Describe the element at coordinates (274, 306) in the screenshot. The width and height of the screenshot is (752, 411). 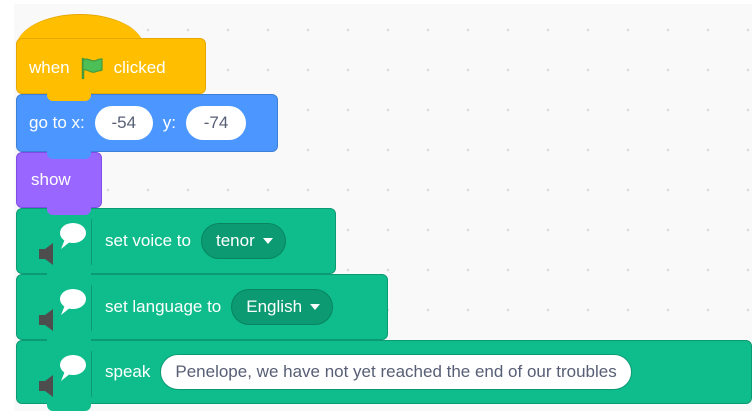
I see `language-dropdown-value: English` at that location.